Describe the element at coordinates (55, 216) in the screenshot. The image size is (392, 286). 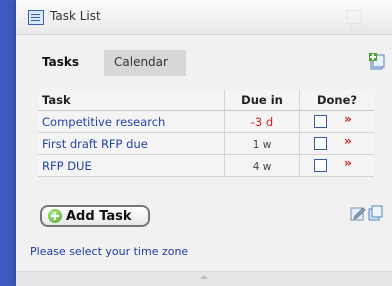
I see `plus-circle-icon` at that location.